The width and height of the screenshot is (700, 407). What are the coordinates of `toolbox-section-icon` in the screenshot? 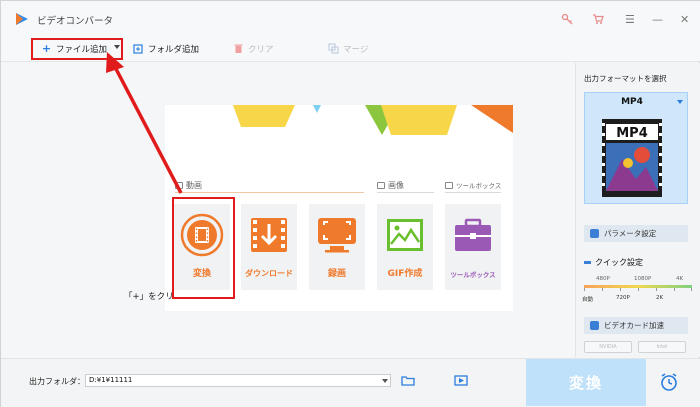 It's located at (449, 185).